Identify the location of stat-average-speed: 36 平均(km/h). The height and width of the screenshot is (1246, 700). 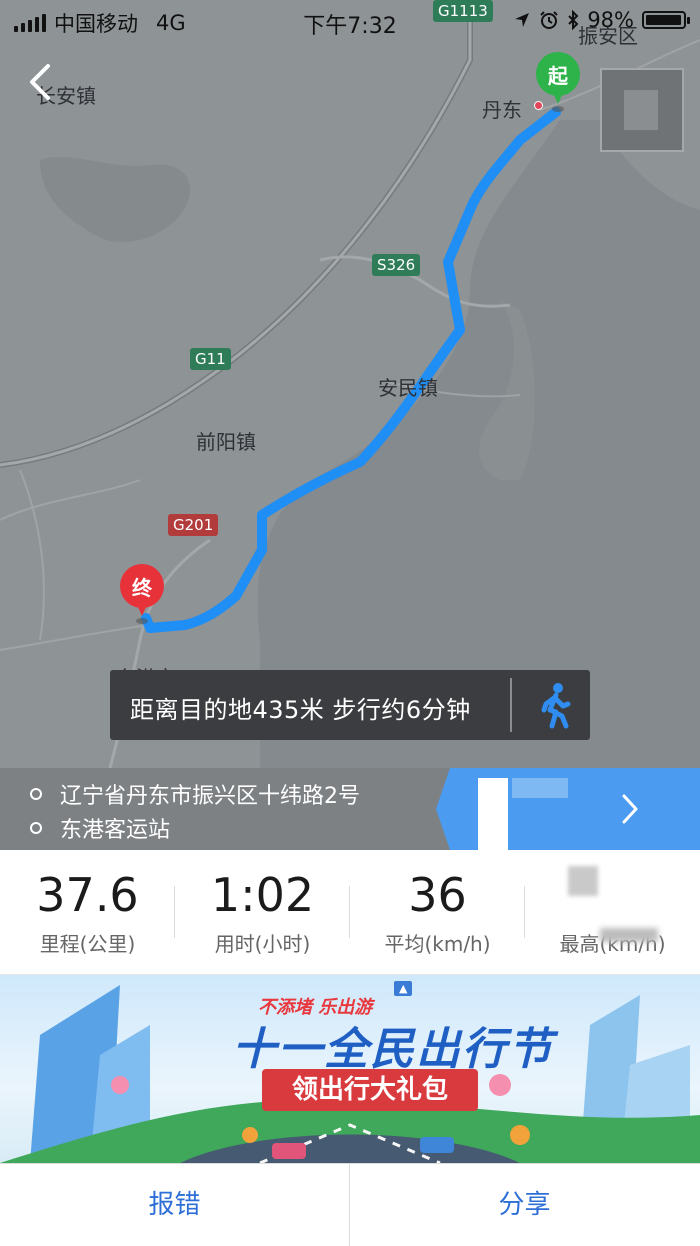
(437, 912).